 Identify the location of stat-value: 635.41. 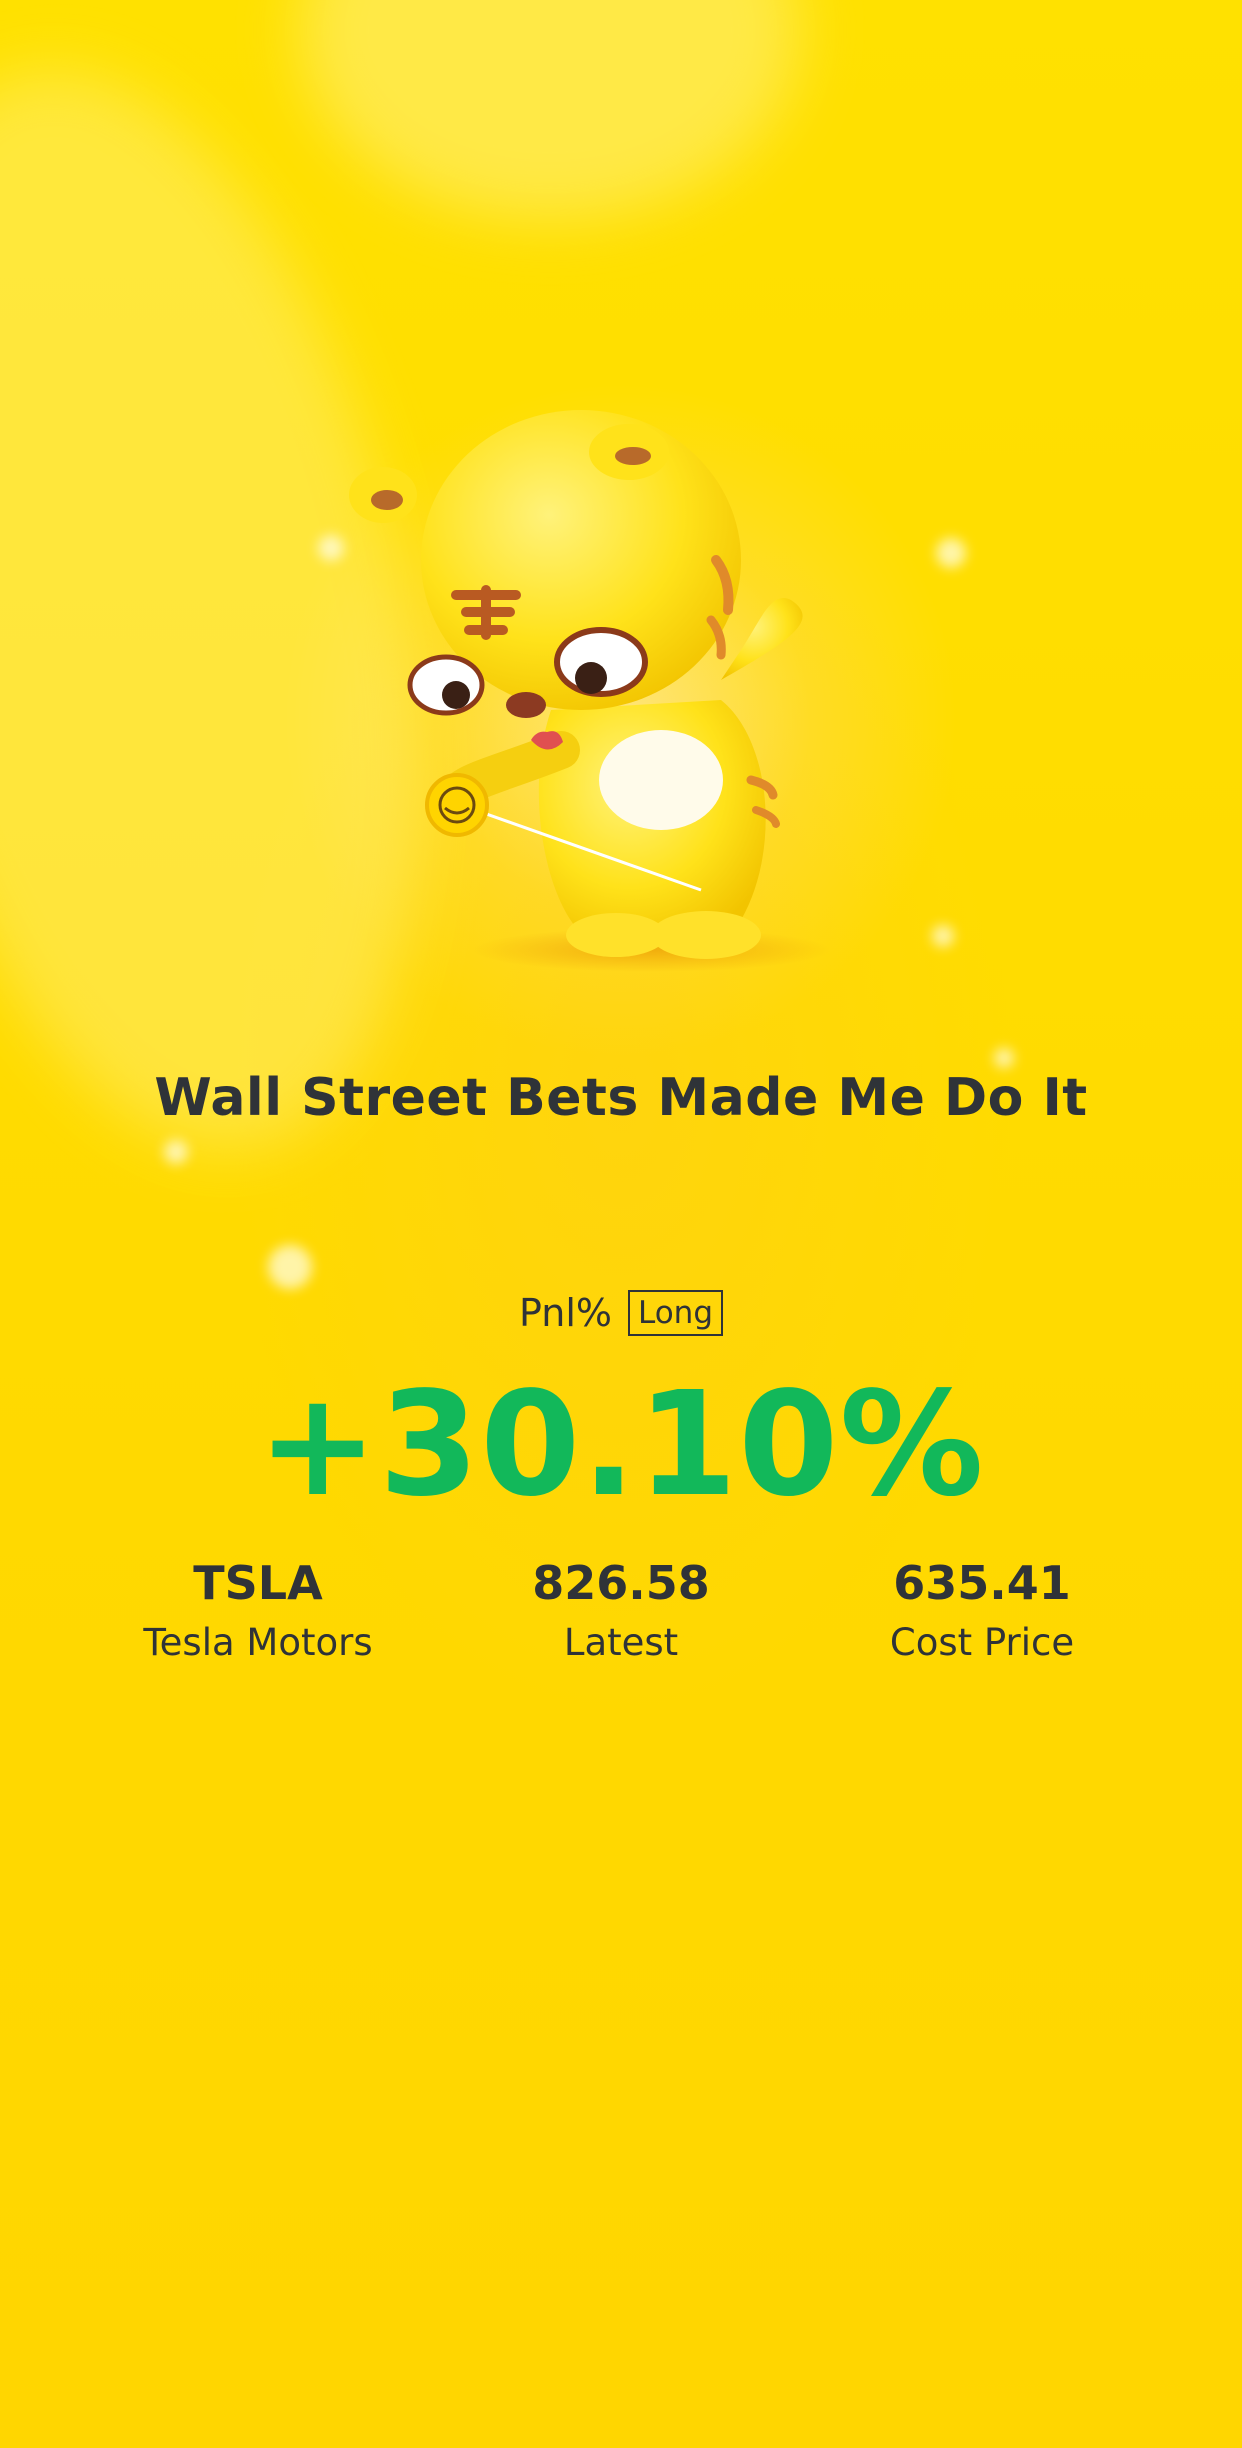
(982, 1583).